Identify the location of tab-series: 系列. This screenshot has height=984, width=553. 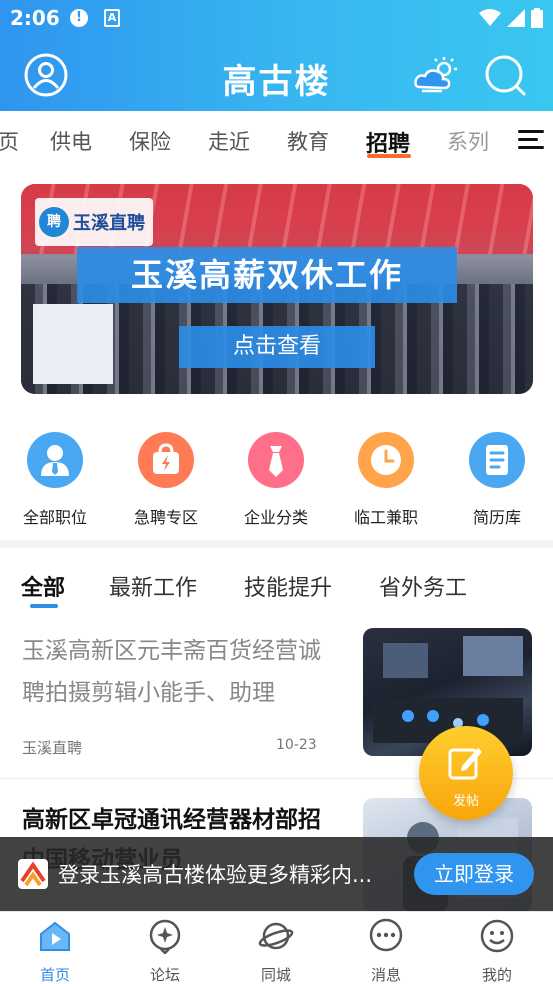
(468, 141).